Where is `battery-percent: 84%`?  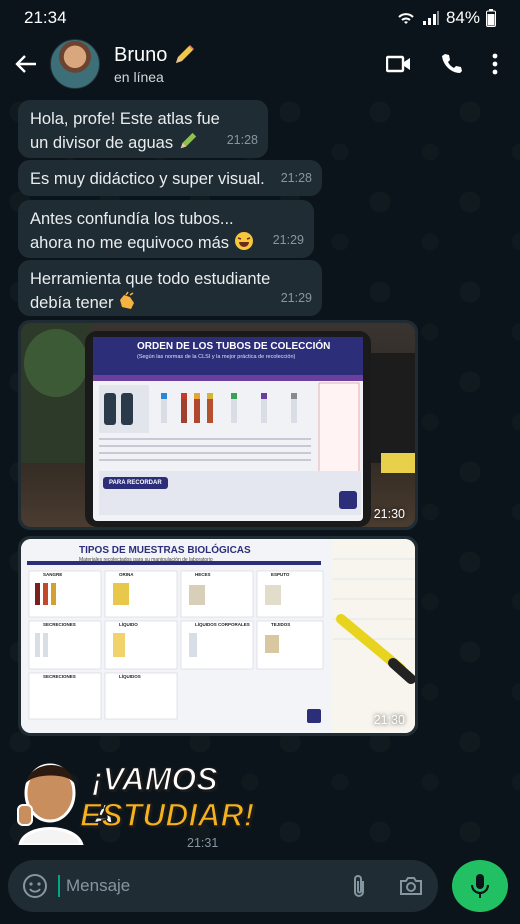
battery-percent: 84% is located at coordinates (462, 17).